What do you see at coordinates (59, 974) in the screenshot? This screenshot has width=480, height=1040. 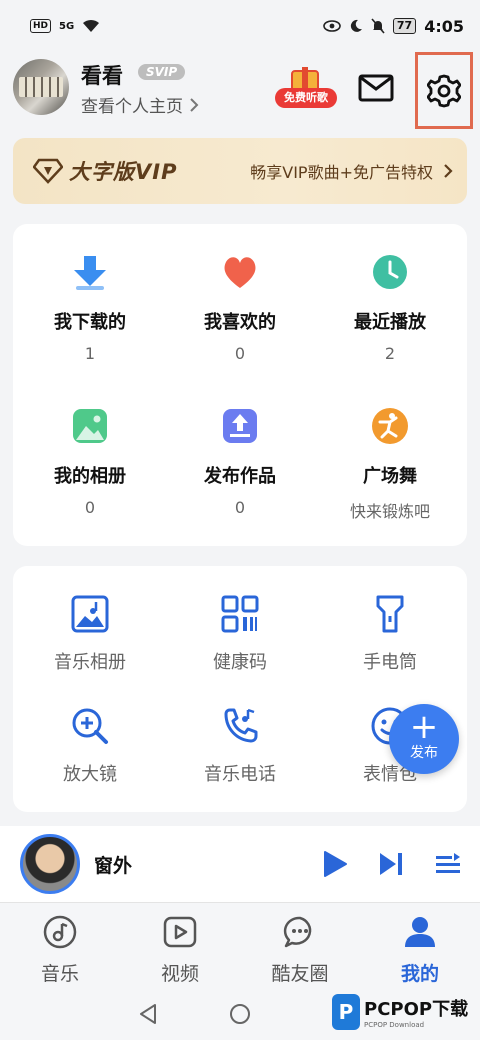 I see `tab-label: 音乐` at bounding box center [59, 974].